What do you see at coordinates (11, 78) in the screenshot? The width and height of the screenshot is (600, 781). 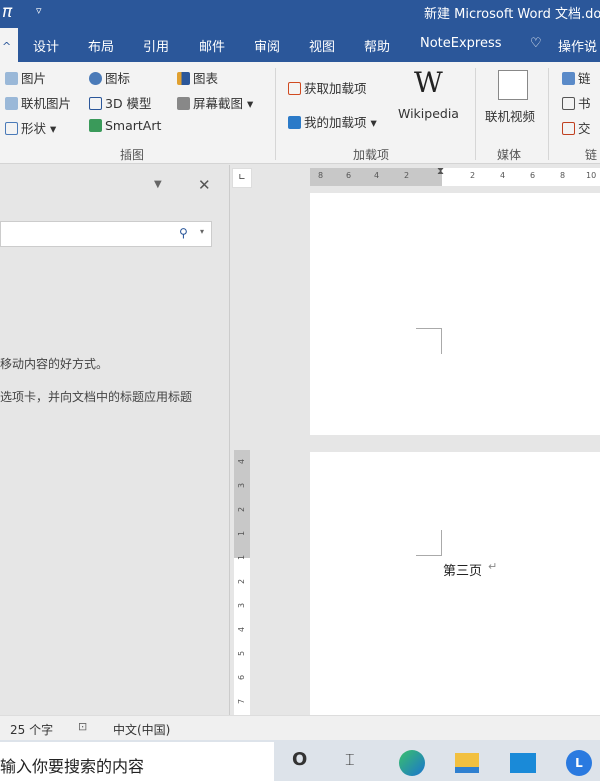 I see `picture-icon` at bounding box center [11, 78].